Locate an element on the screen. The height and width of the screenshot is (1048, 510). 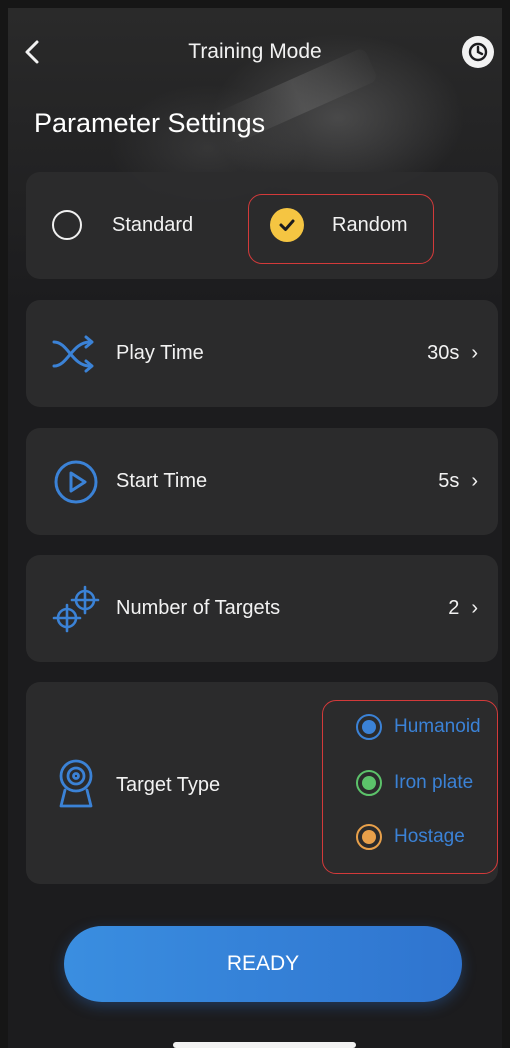
mode-selection-card: Standard Random is located at coordinates (262, 225).